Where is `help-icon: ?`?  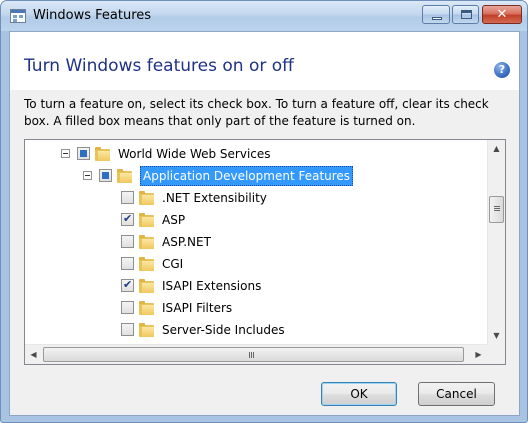
help-icon: ? is located at coordinates (502, 70).